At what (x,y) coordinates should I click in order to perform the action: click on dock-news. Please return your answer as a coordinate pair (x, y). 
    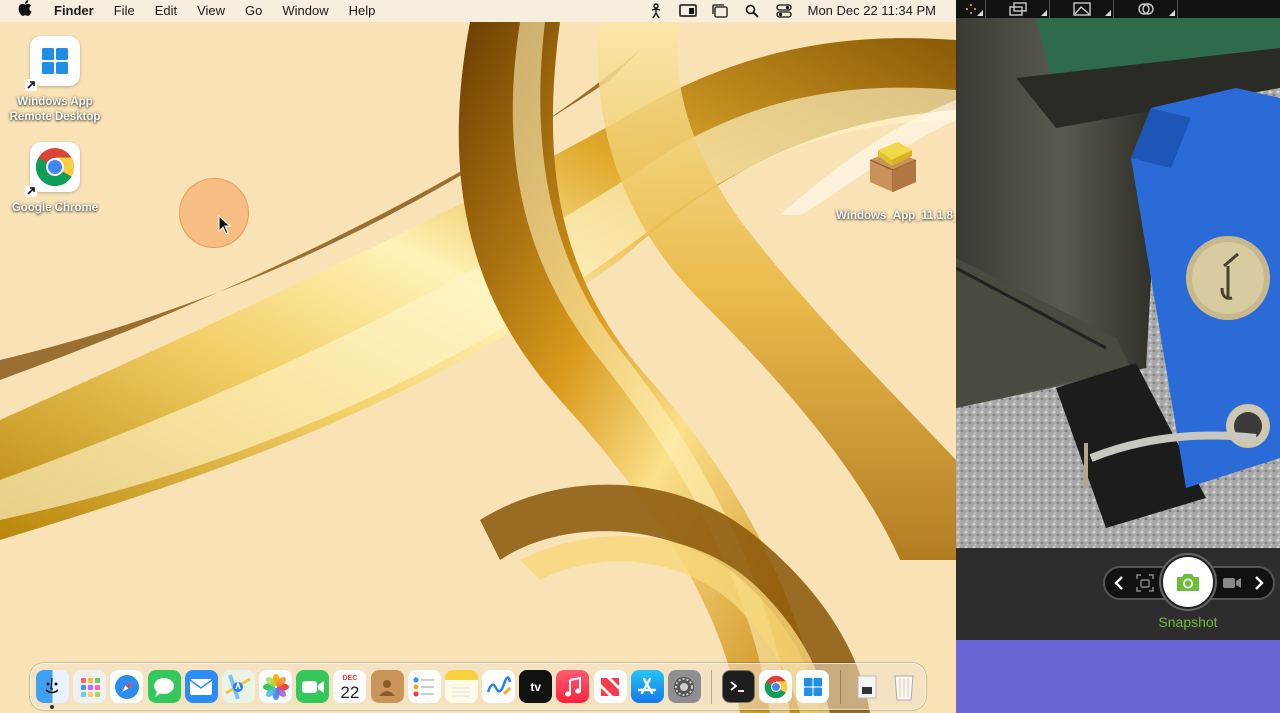
    Looking at the image, I should click on (610, 686).